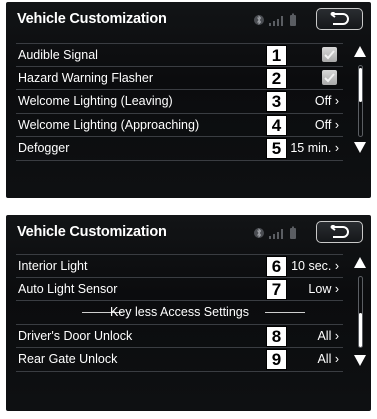  What do you see at coordinates (276, 336) in the screenshot?
I see `callout-number: 8` at bounding box center [276, 336].